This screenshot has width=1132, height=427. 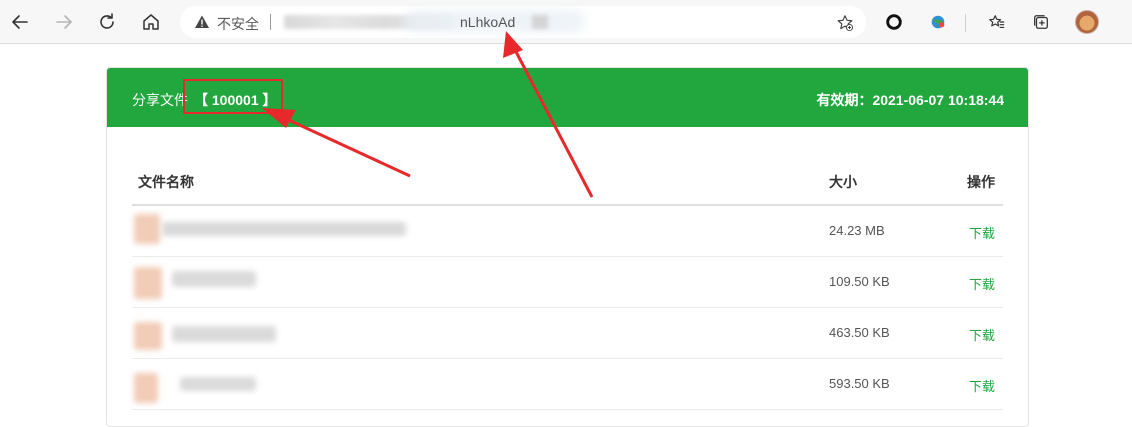 I want to click on address-bar: 不安全 nLhkoAd, so click(x=523, y=22).